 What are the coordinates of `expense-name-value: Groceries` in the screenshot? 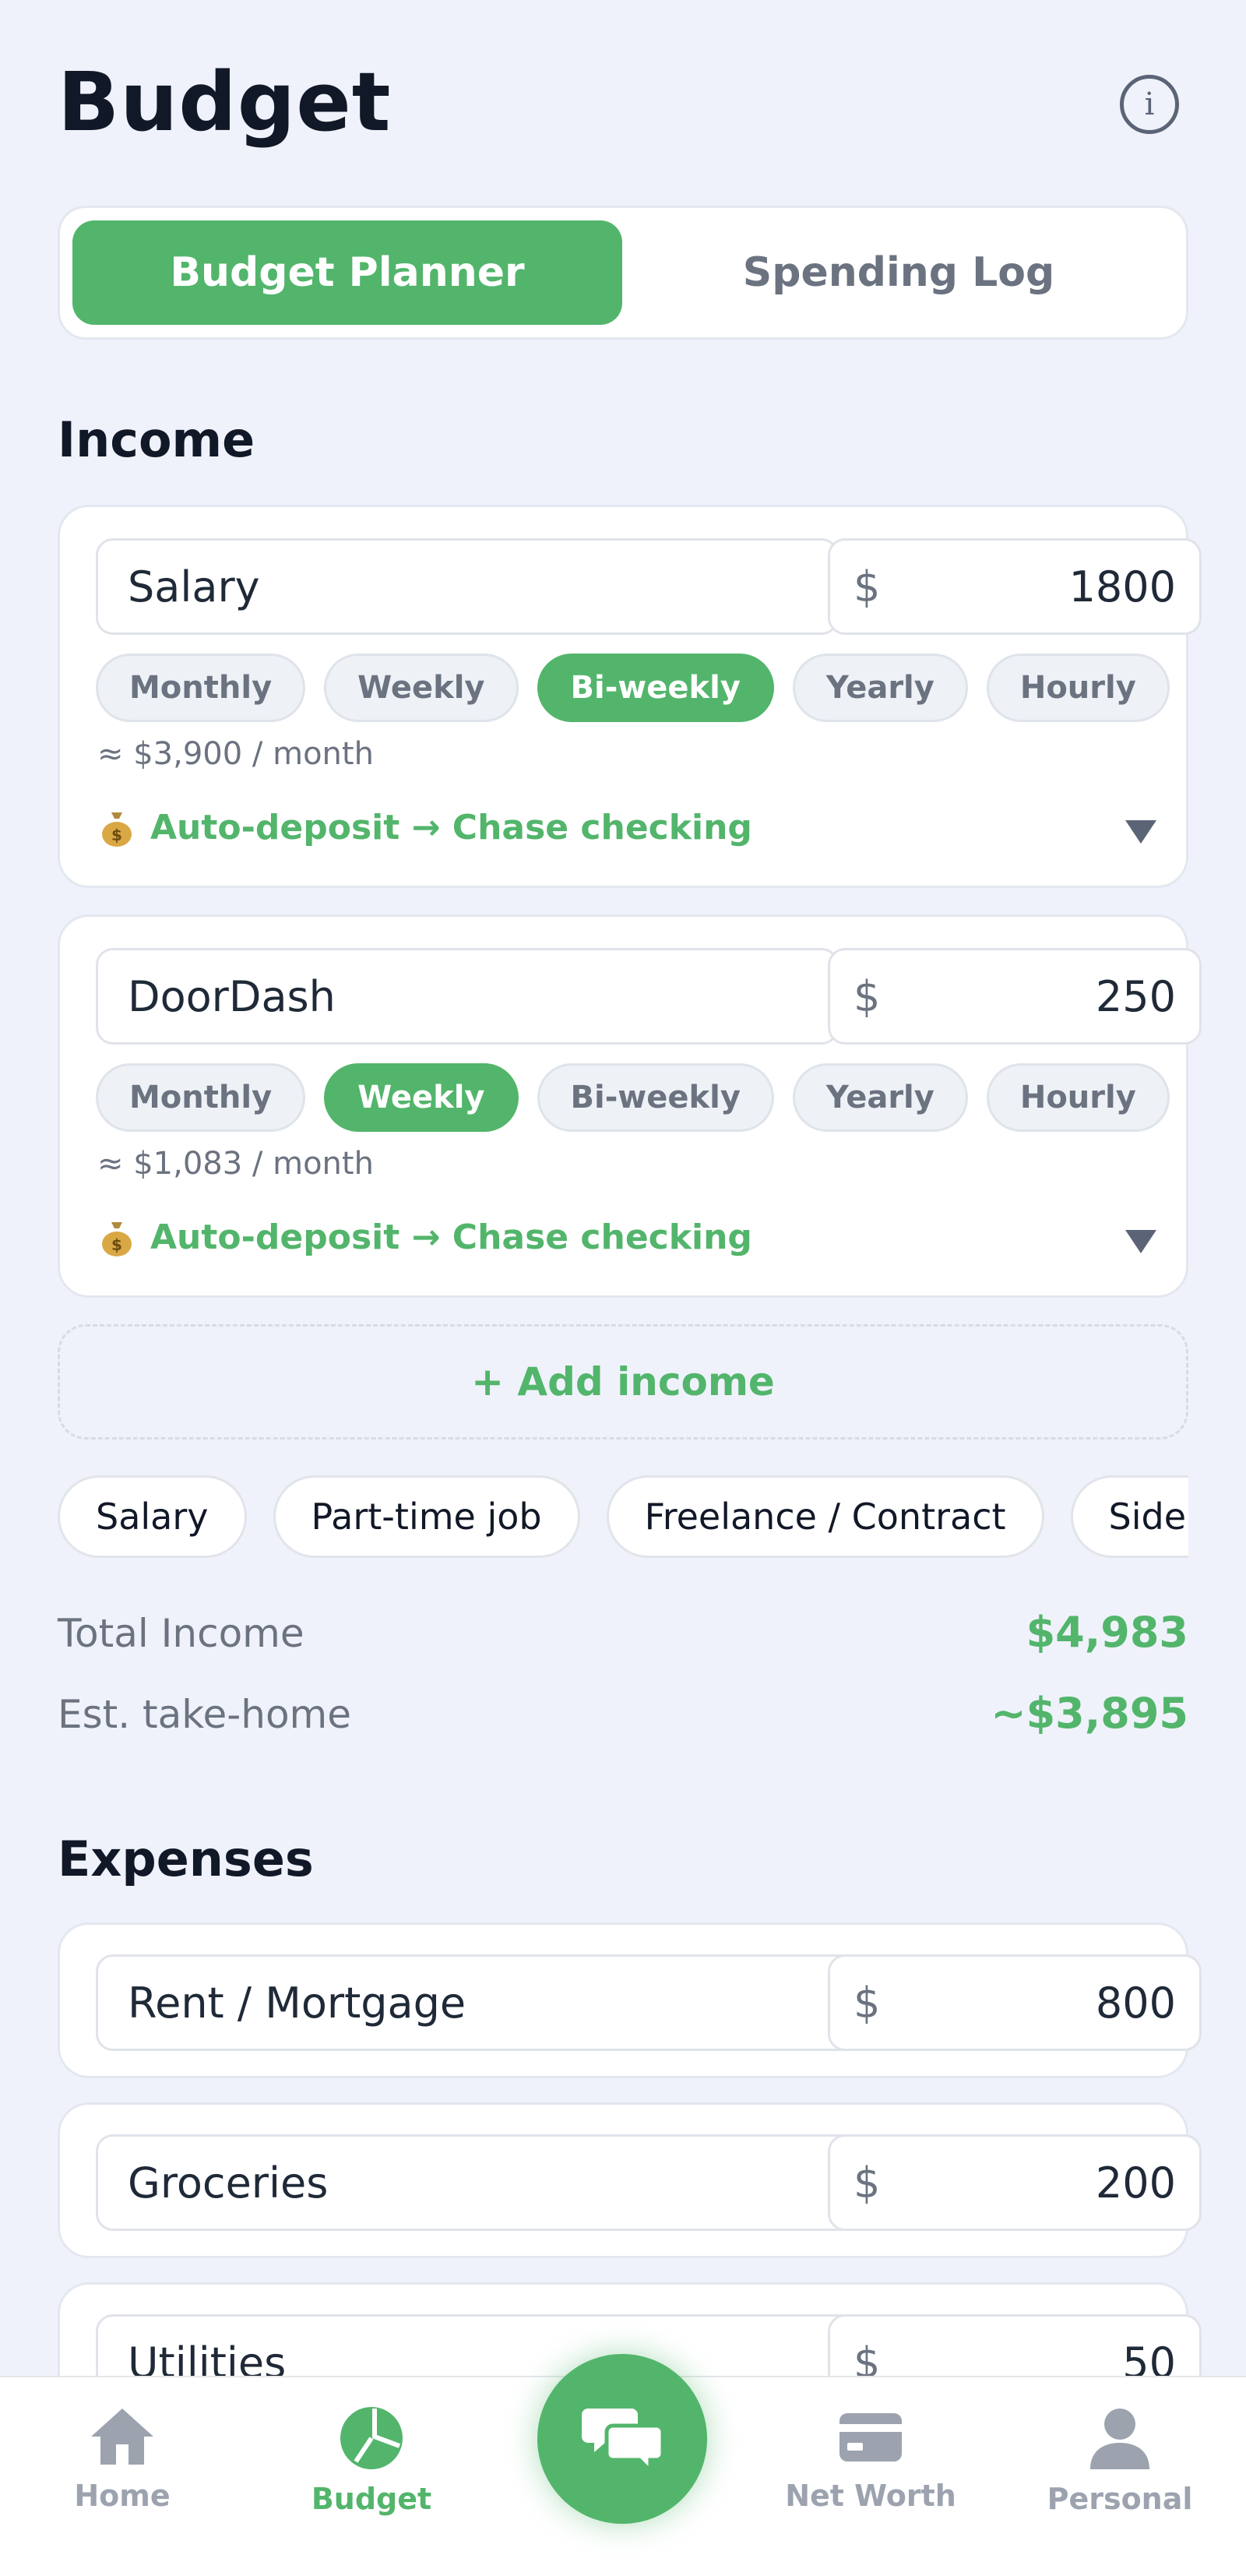 It's located at (229, 2183).